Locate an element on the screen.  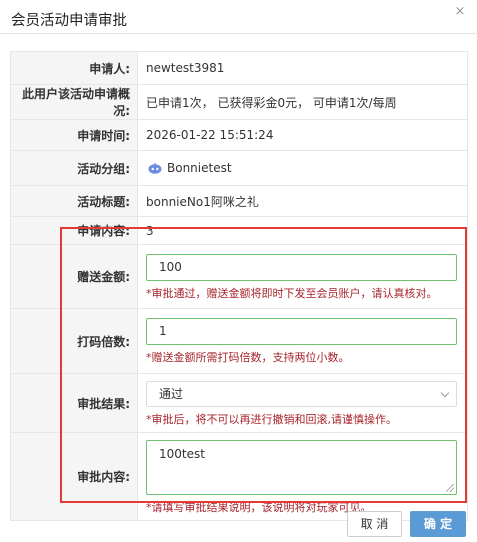
table-row: 审批结果: 通过 *审批后，将不可以再进行撤销和回滚,请谨慎操作。 is located at coordinates (239, 403).